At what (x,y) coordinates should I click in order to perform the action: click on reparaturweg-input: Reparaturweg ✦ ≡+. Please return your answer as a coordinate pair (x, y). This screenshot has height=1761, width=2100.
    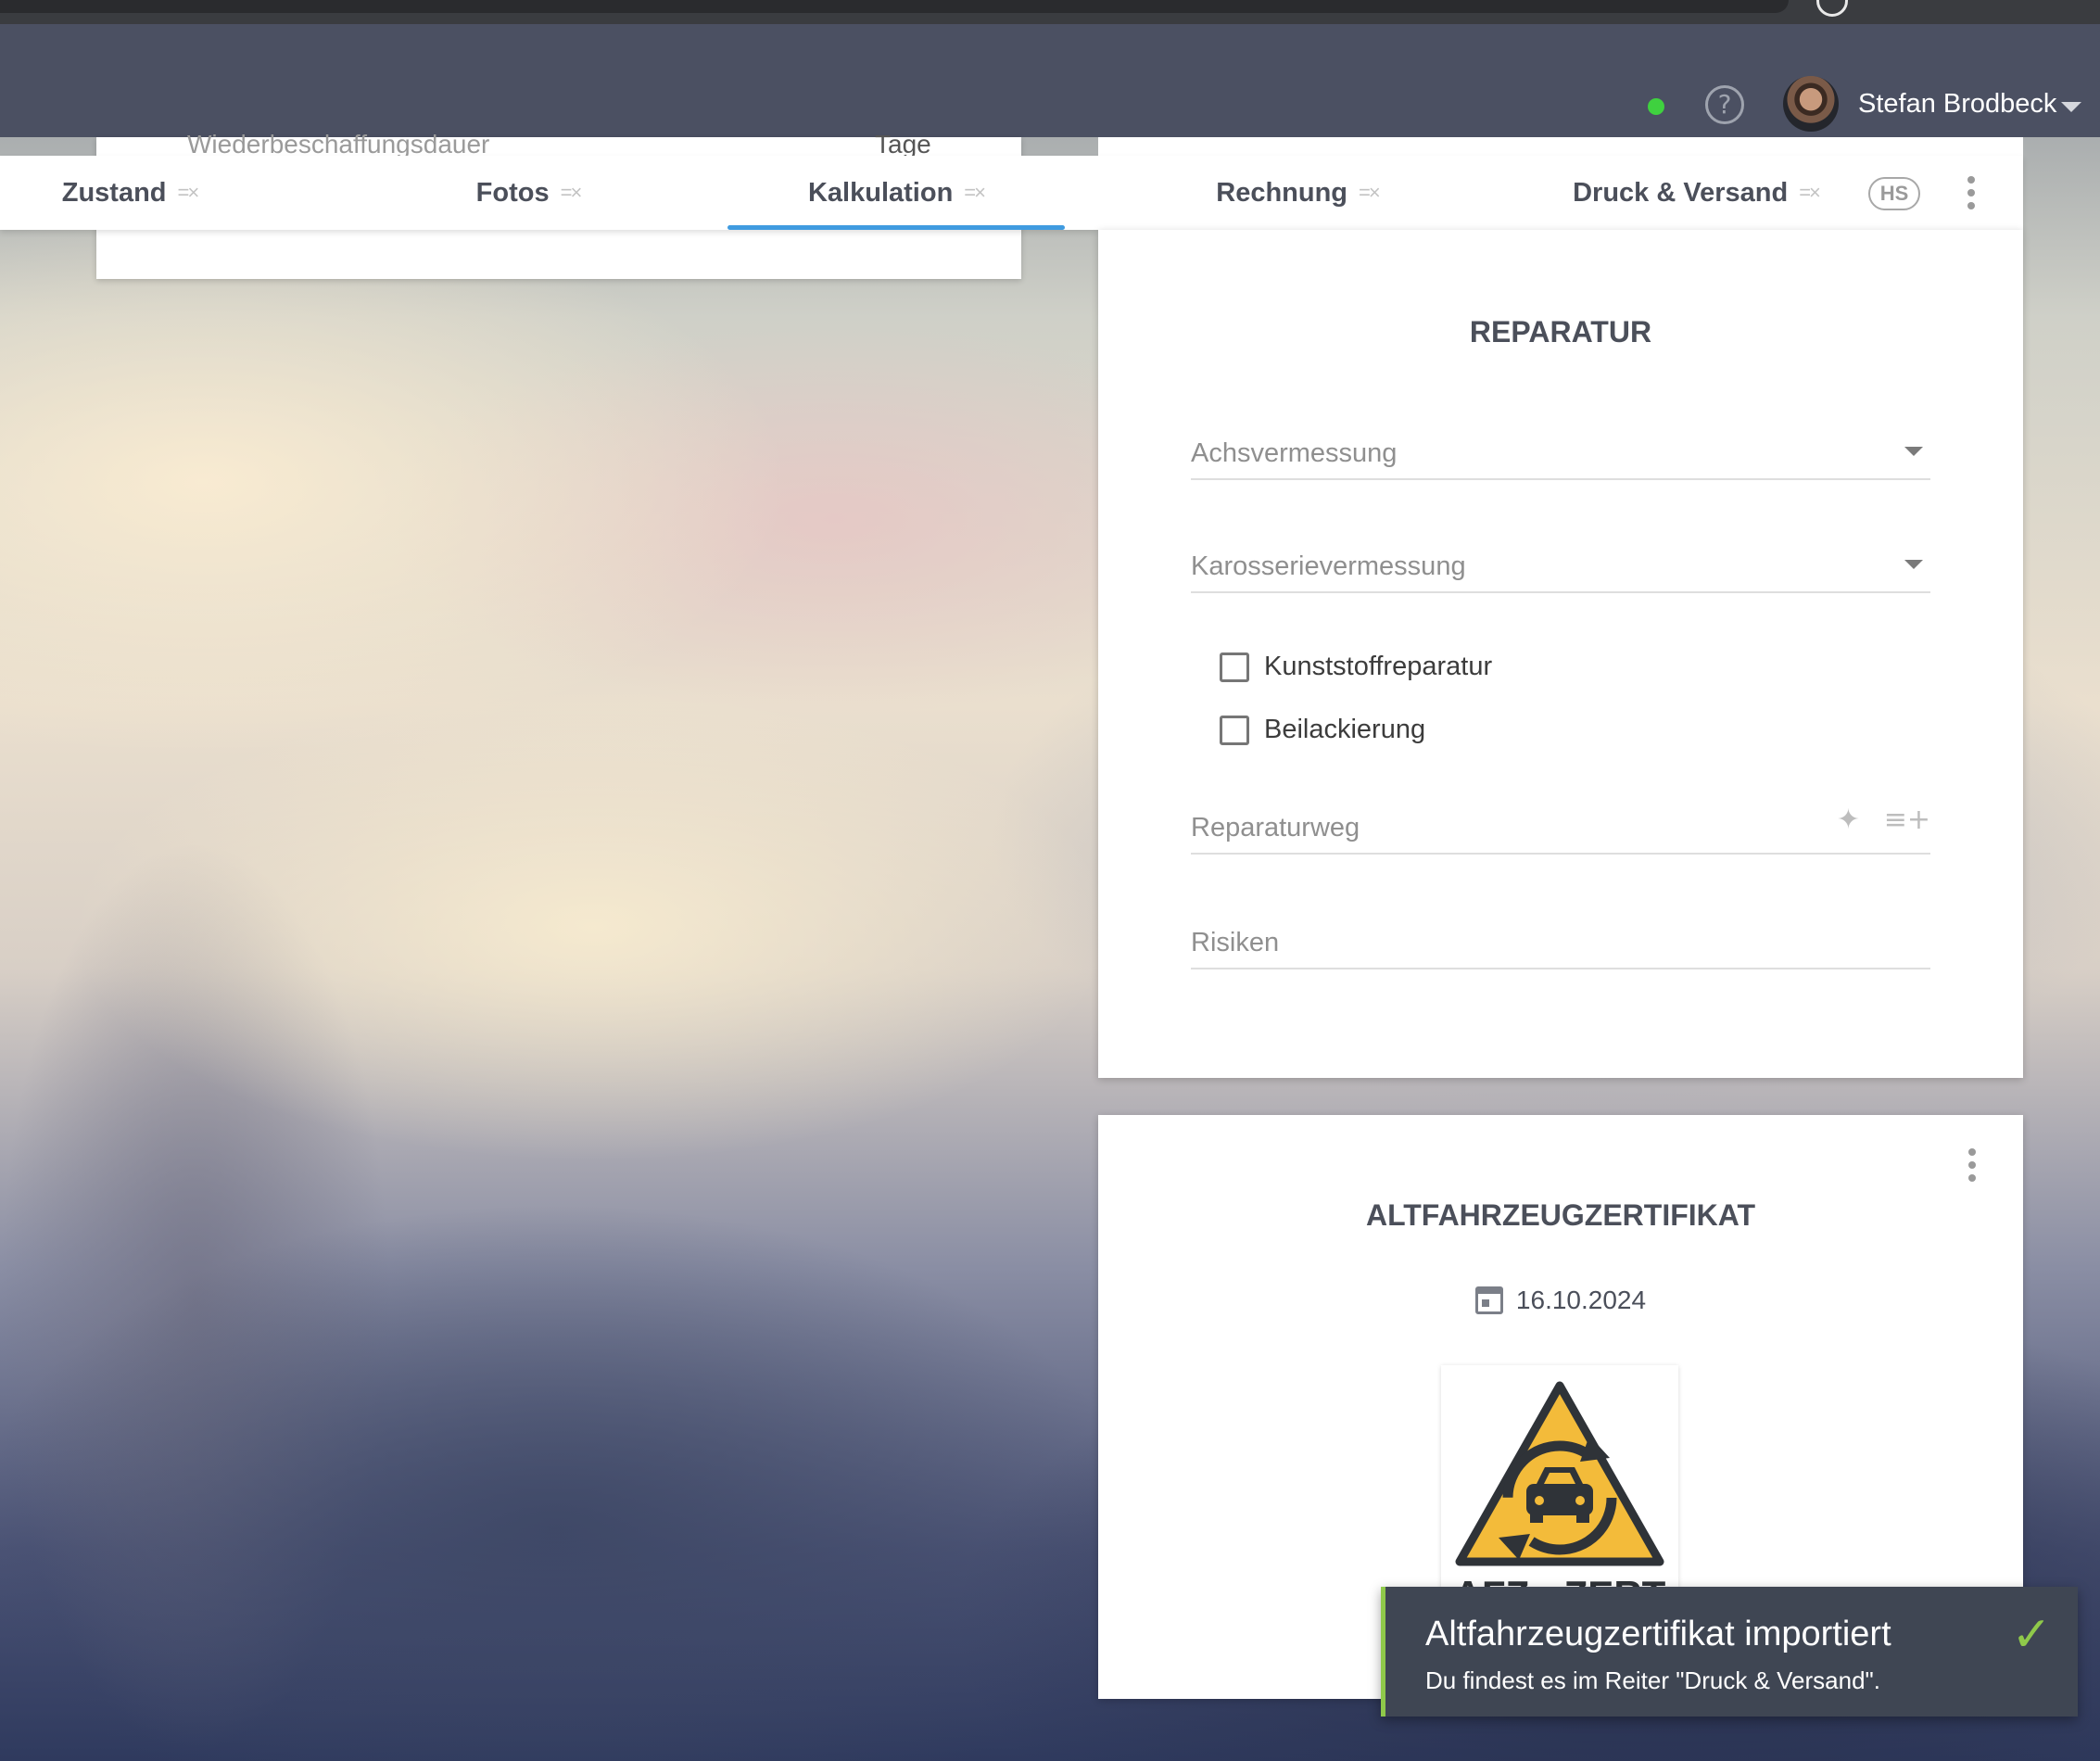
    Looking at the image, I should click on (1560, 822).